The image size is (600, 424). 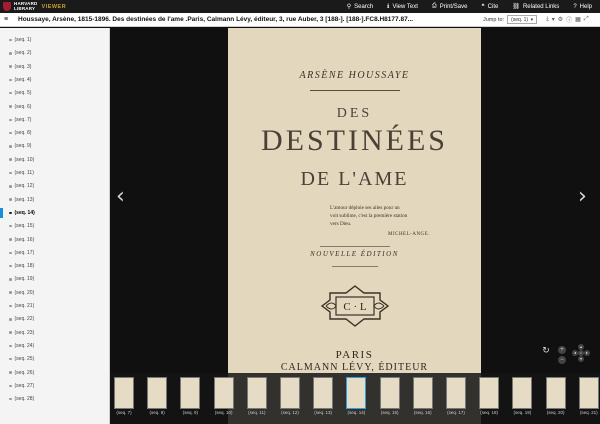 I want to click on sidebar-seq-item: (seq. 5), so click(x=20, y=93).